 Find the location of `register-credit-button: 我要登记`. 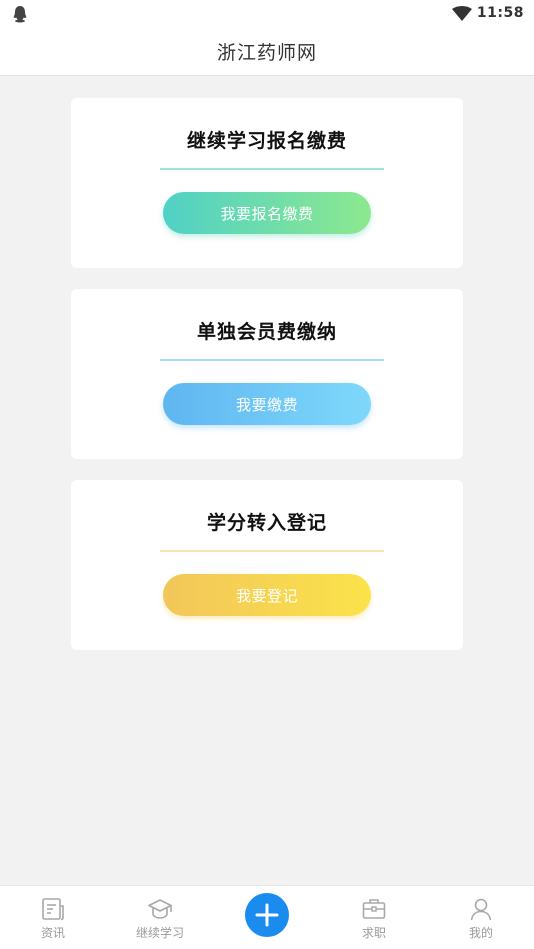

register-credit-button: 我要登记 is located at coordinates (267, 595).